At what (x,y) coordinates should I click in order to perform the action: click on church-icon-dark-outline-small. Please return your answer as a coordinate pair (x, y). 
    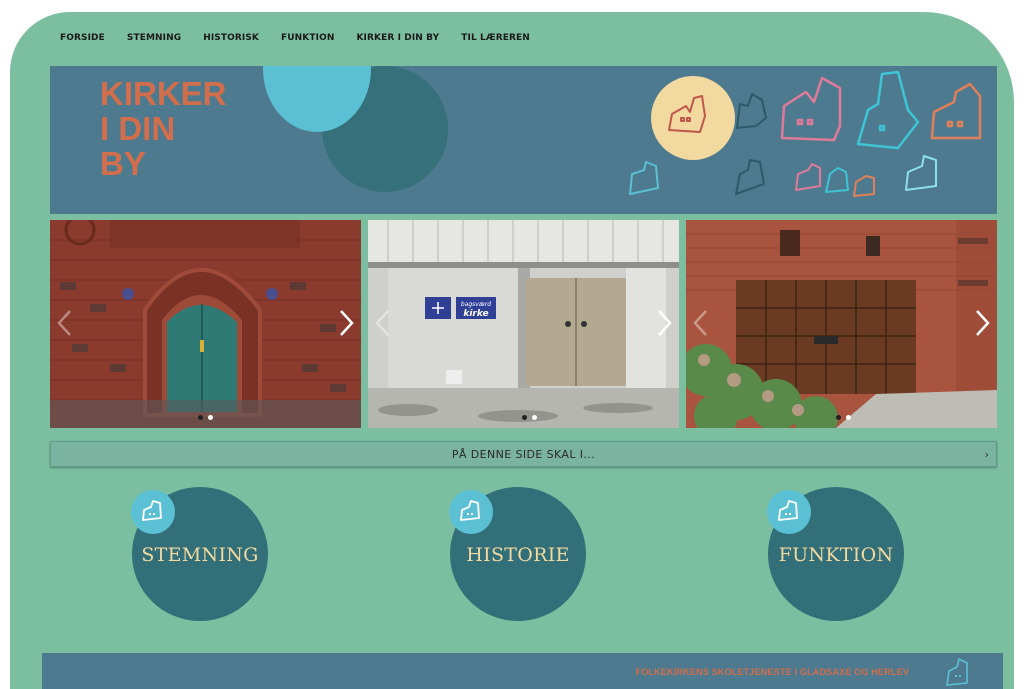
    Looking at the image, I should click on (750, 177).